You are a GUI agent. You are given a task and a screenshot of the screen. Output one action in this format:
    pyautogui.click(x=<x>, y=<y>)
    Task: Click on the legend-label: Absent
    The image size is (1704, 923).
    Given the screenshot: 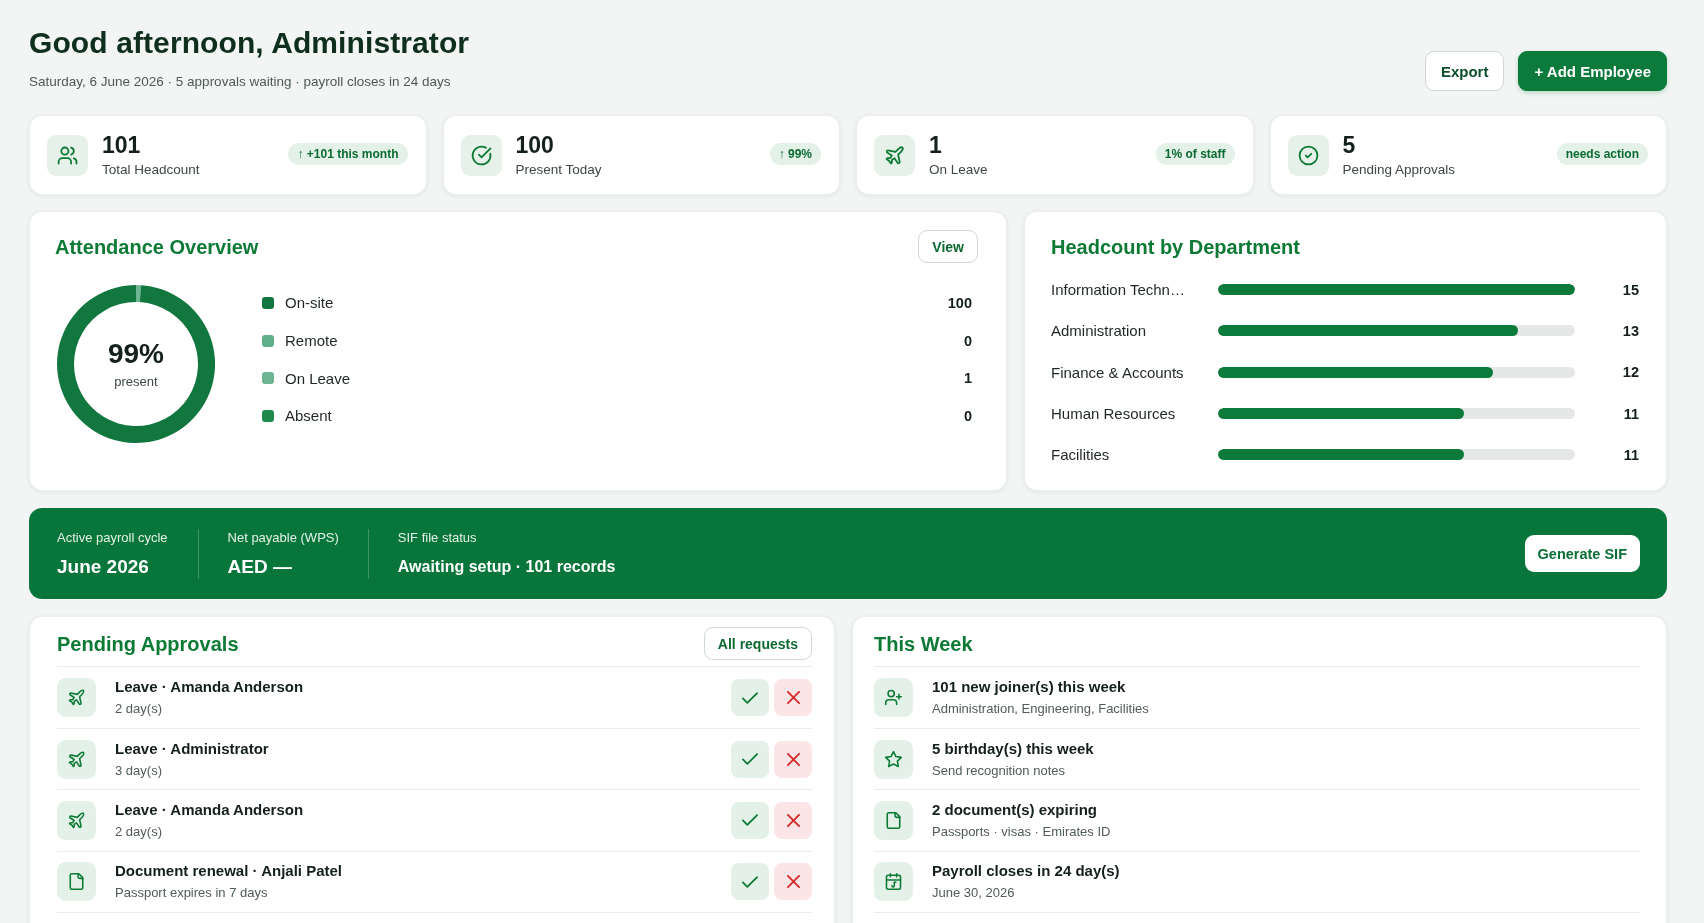 What is the action you would take?
    pyautogui.click(x=308, y=416)
    